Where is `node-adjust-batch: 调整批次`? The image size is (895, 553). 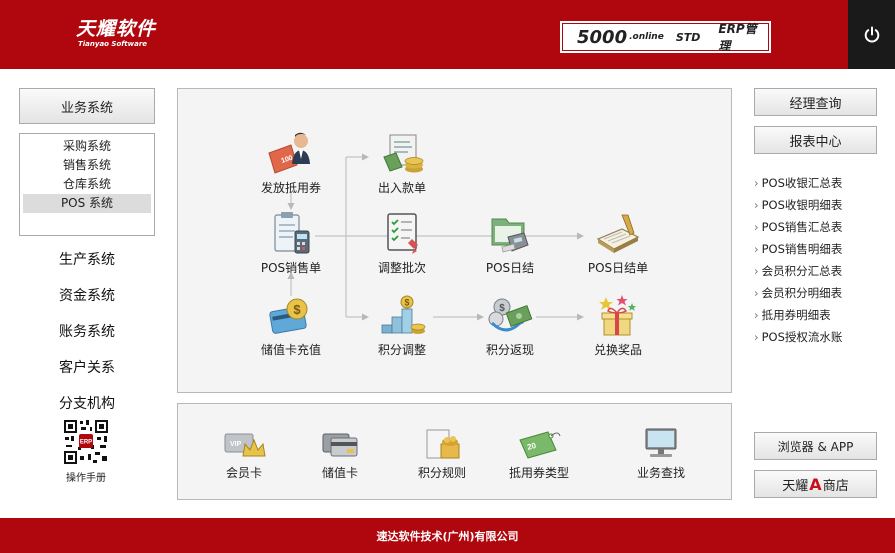
node-adjust-batch: 调整批次 is located at coordinates (402, 243).